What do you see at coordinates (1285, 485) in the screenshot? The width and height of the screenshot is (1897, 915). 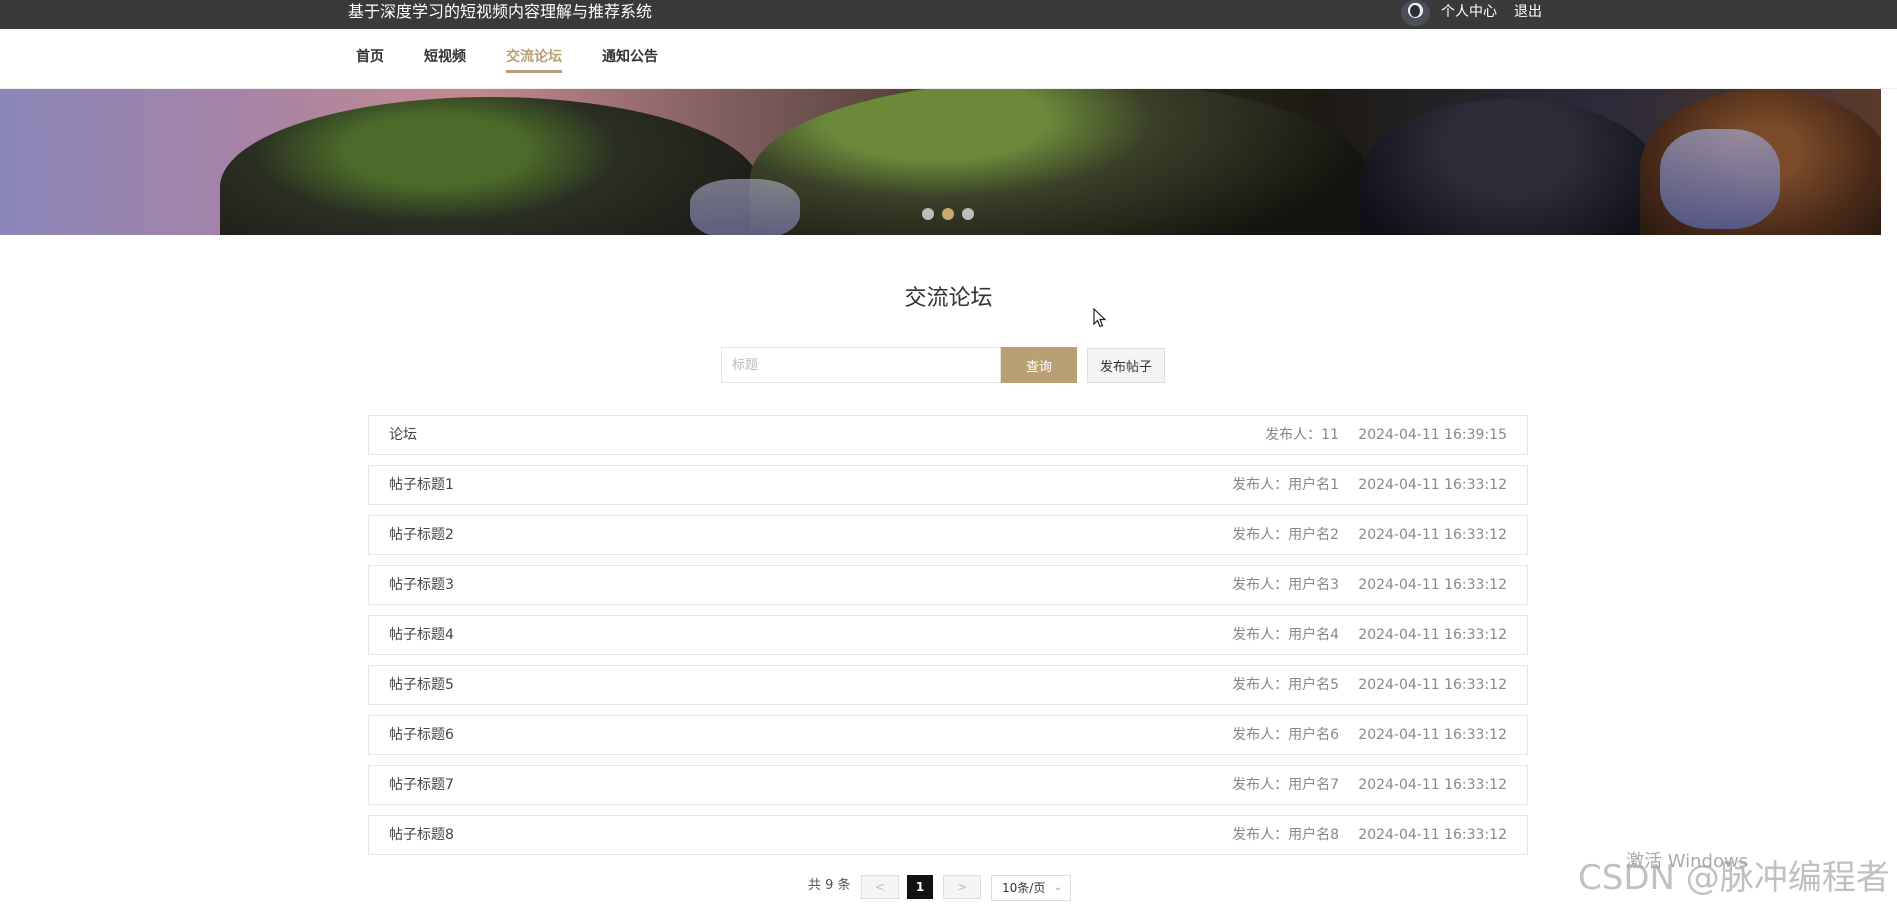 I see `post-author: 发布人：用户名1` at bounding box center [1285, 485].